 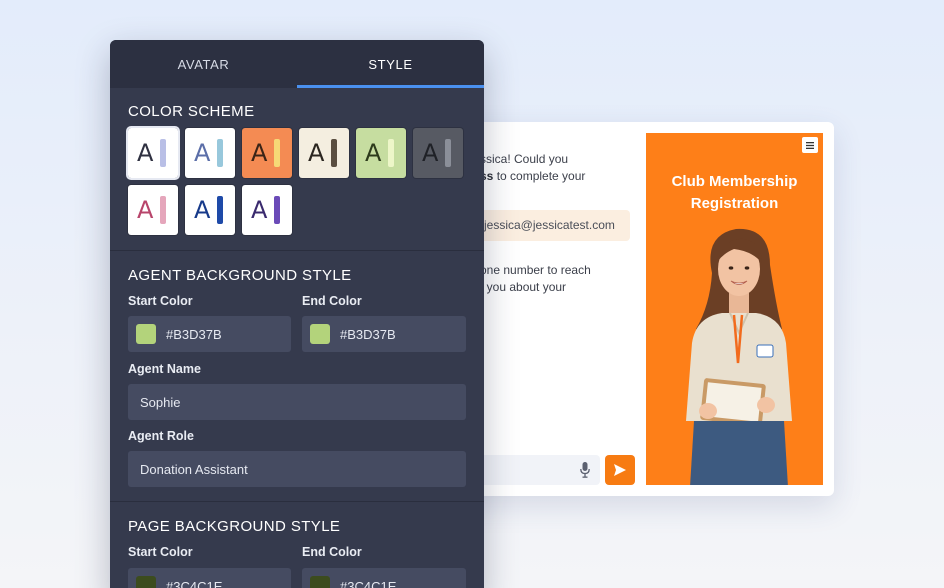 I want to click on color-scheme-swatch-6: A, so click(x=438, y=153).